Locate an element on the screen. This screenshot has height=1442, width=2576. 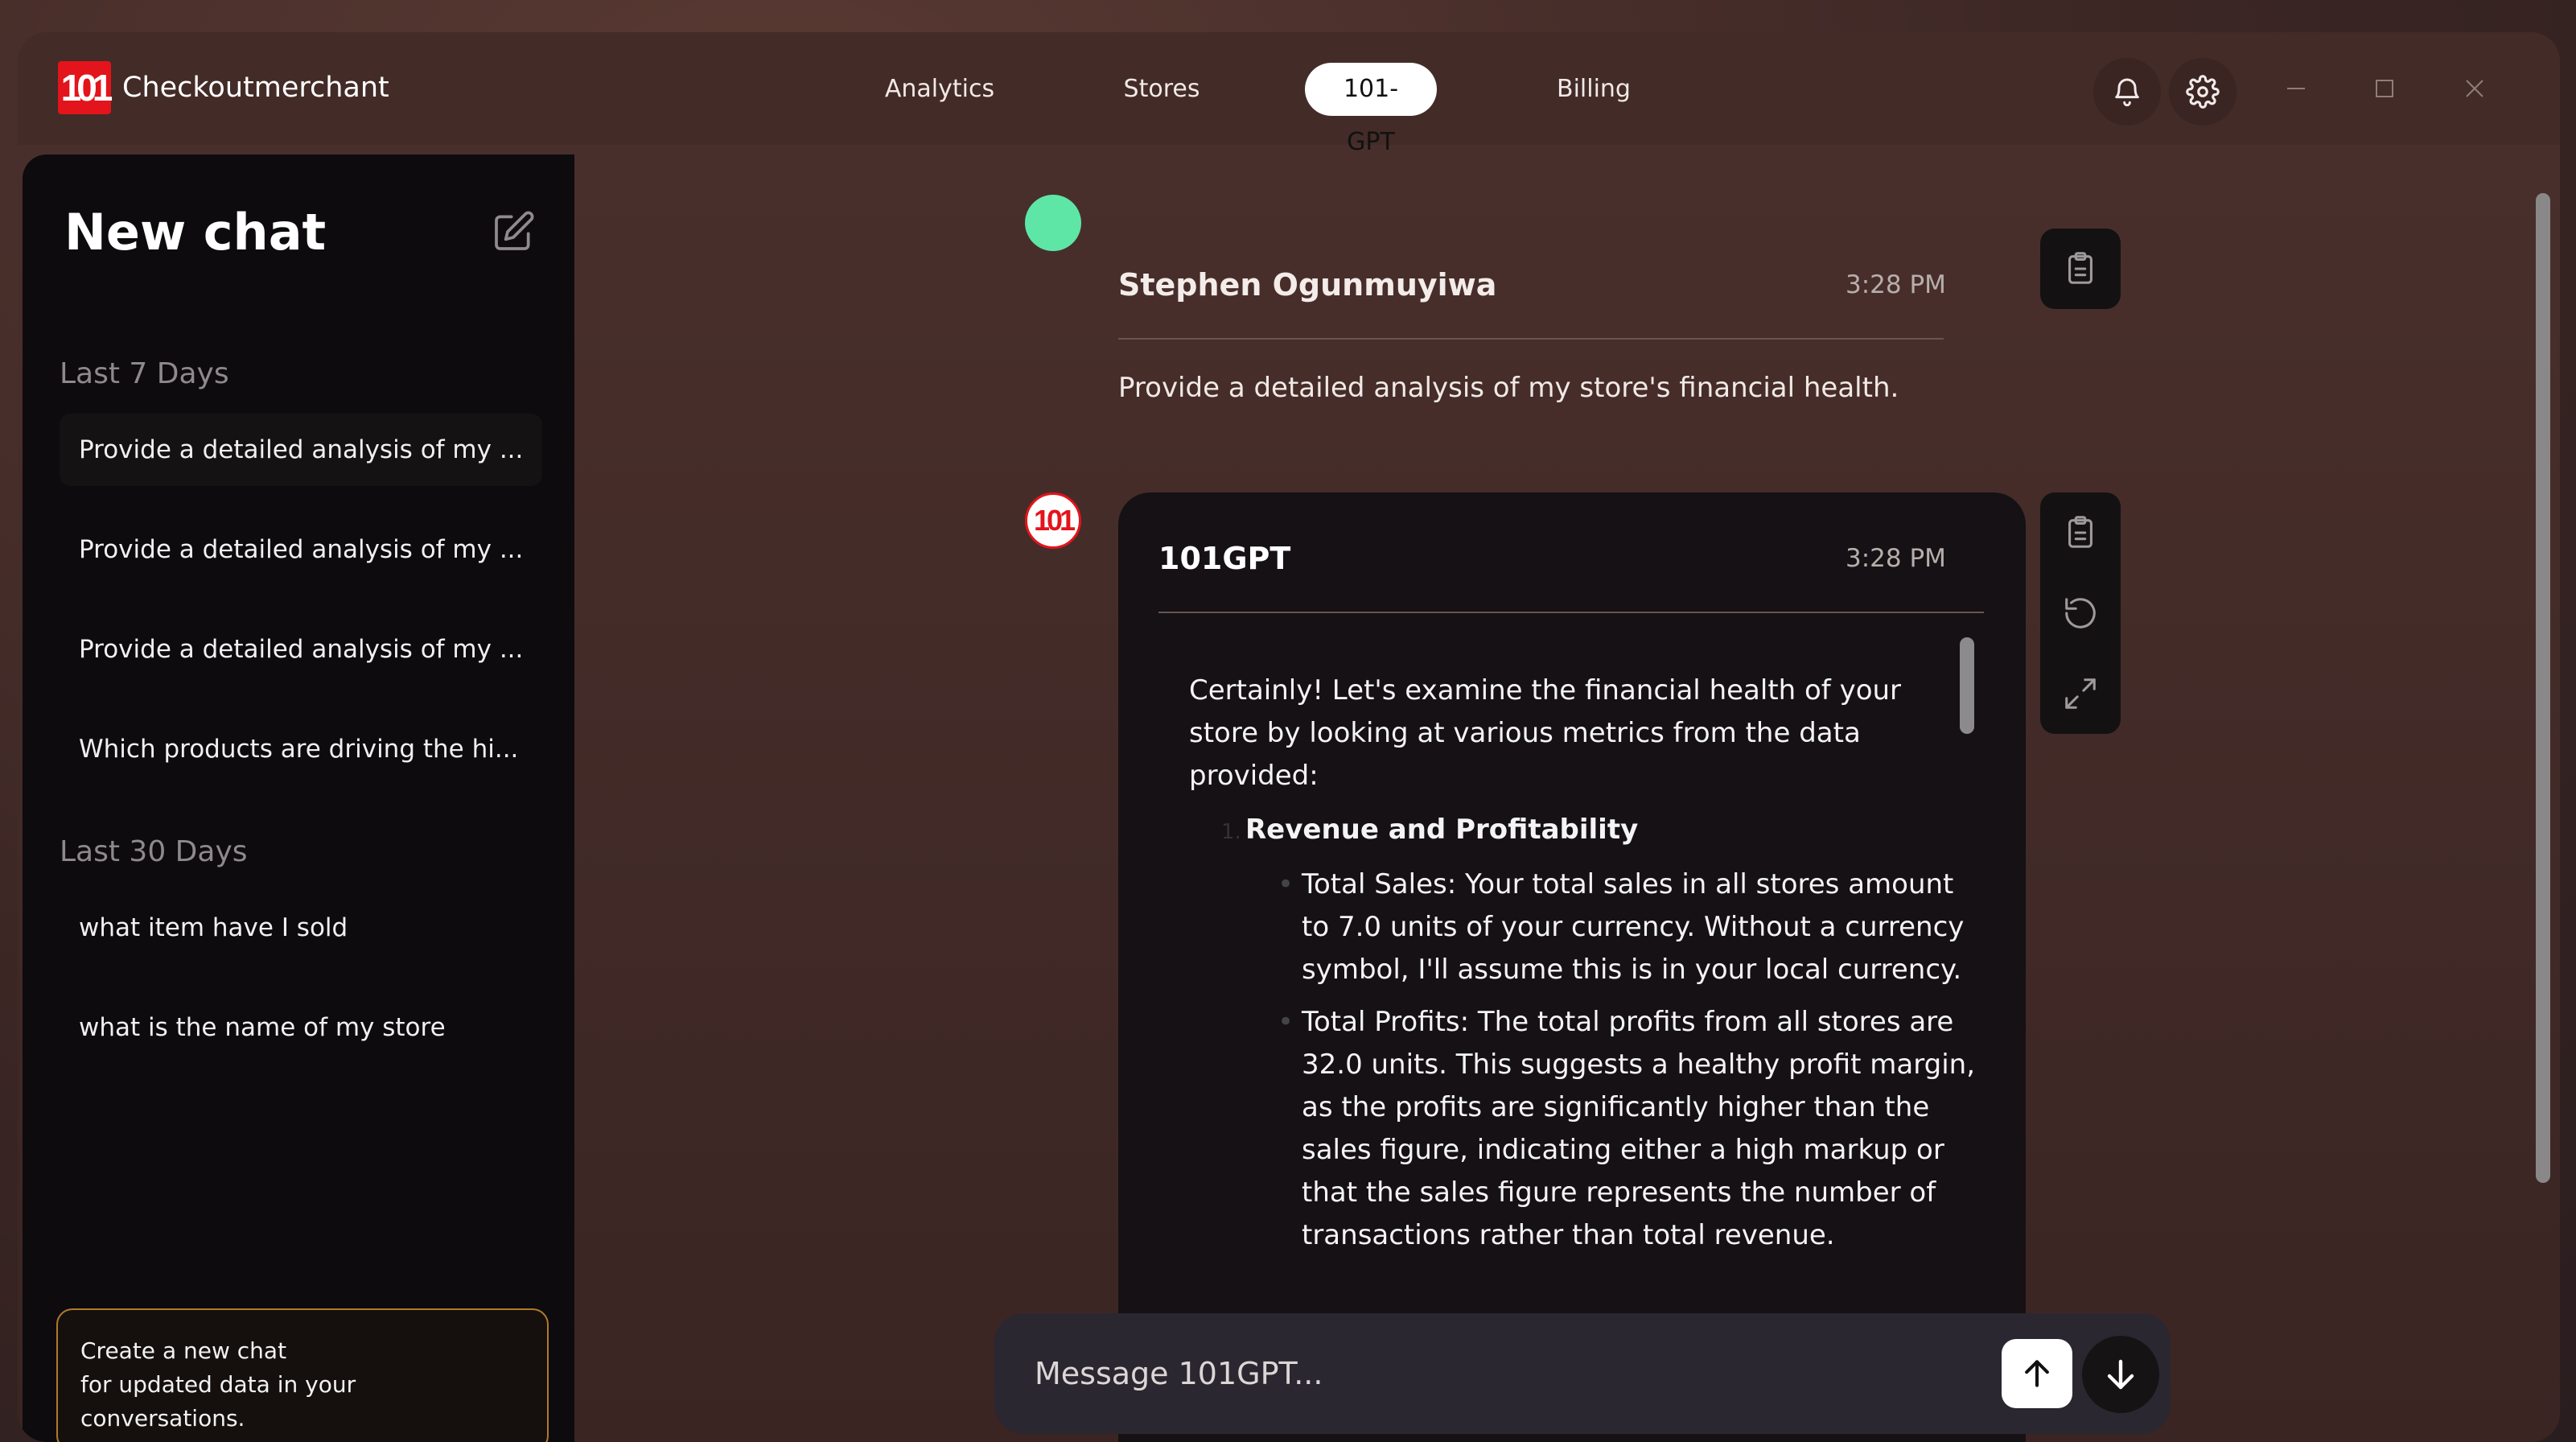
bot-message-time: 3:28 PM is located at coordinates (1896, 558).